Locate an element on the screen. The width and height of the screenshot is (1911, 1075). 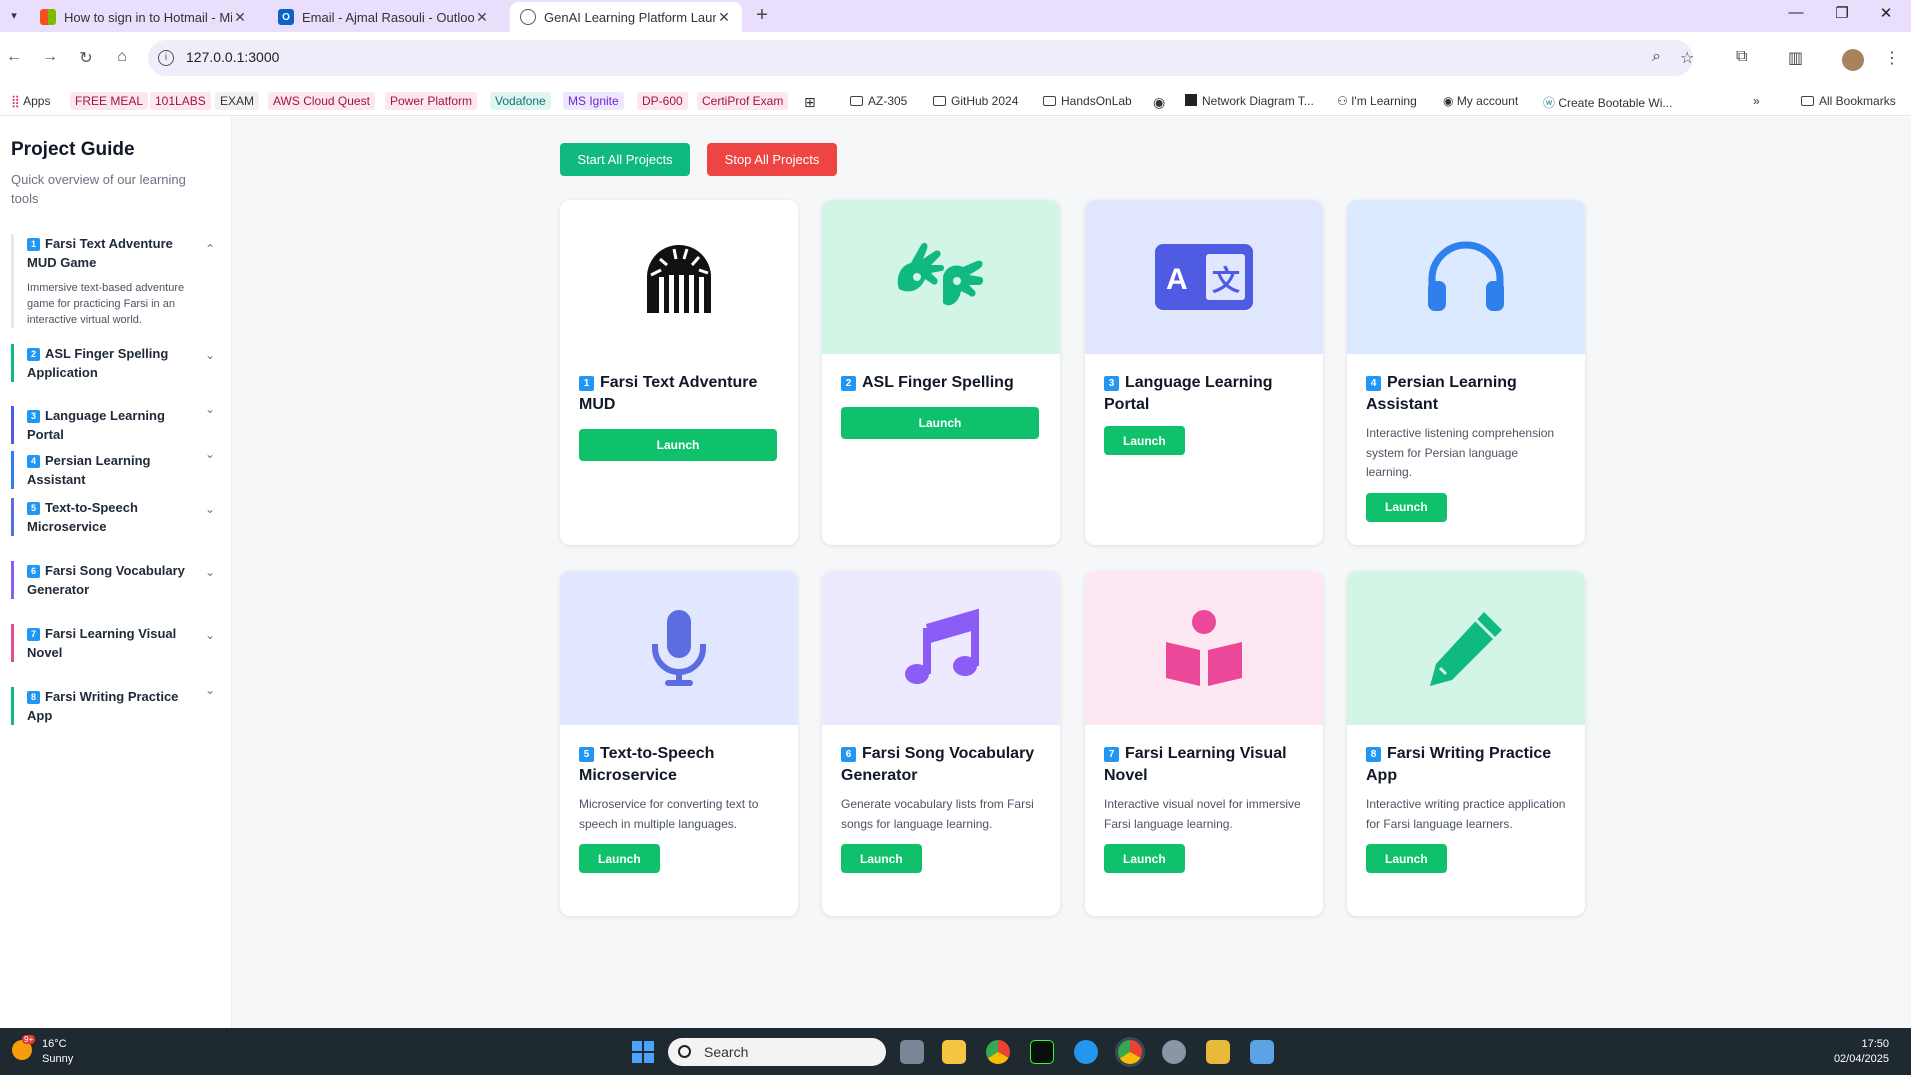
bookmark-certiprof-exam: CertiProf Exam is located at coordinates (743, 101).